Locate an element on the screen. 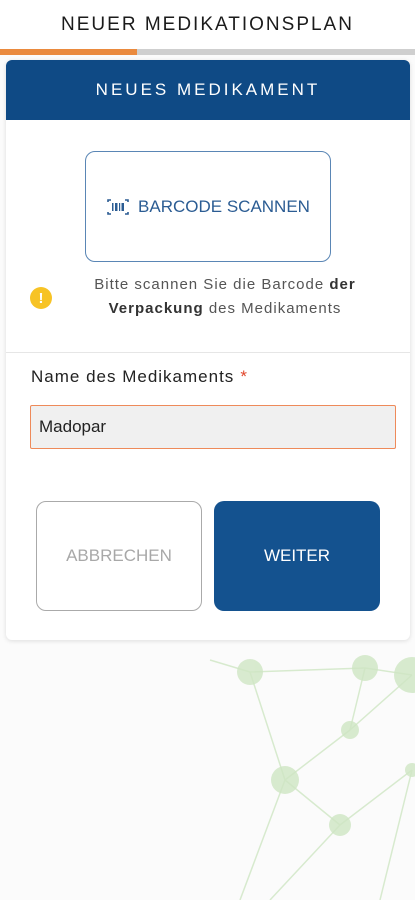  medication-name-label: Name des Medikaments * is located at coordinates (139, 377).